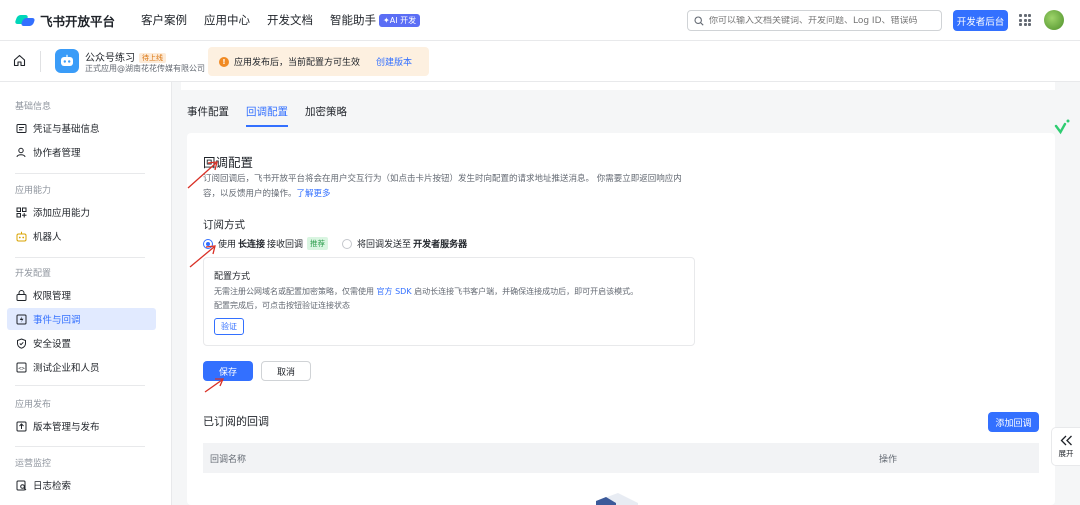  I want to click on config-tabs: 事件配置 回调配置 加密策略, so click(275, 115).